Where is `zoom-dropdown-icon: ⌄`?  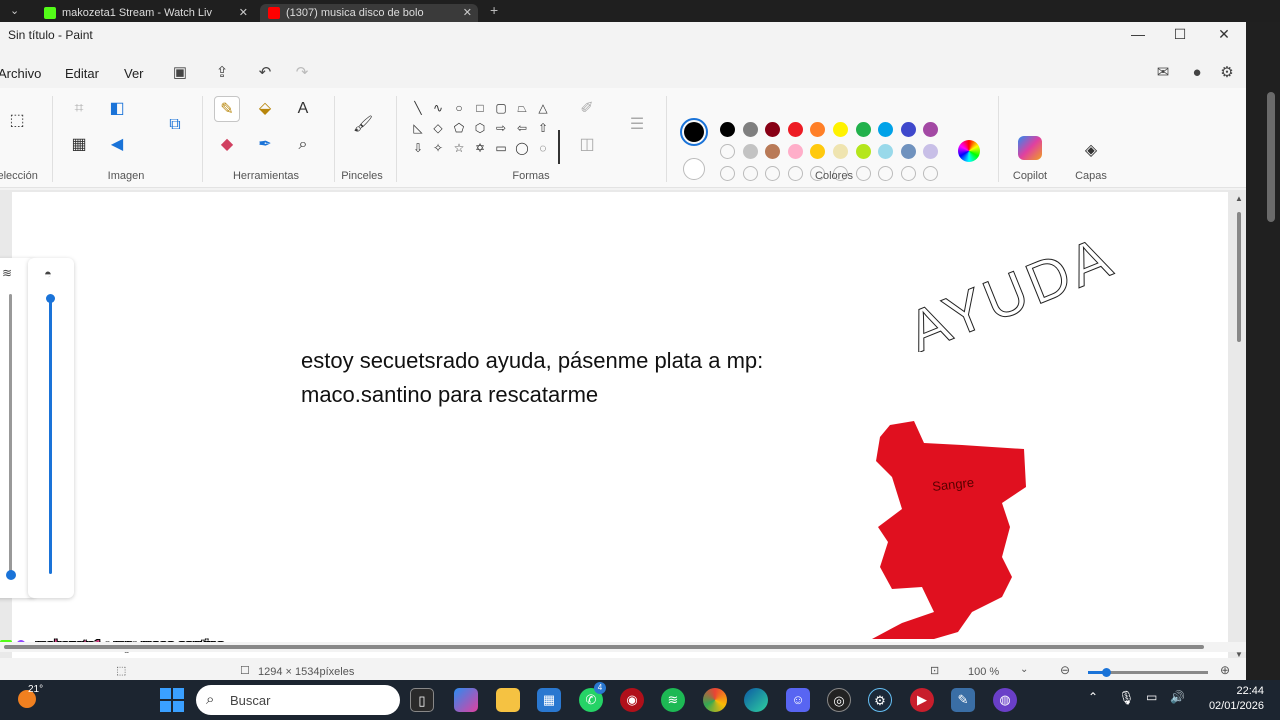
zoom-dropdown-icon: ⌄ is located at coordinates (1024, 669).